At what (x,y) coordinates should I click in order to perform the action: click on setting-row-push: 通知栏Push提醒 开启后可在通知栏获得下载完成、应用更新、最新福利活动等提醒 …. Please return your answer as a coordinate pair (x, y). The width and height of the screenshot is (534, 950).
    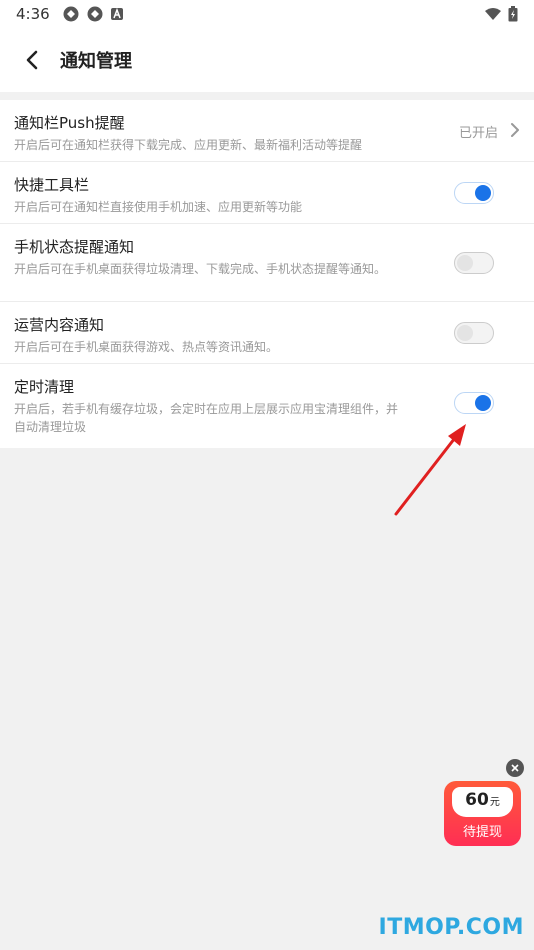
    Looking at the image, I should click on (267, 131).